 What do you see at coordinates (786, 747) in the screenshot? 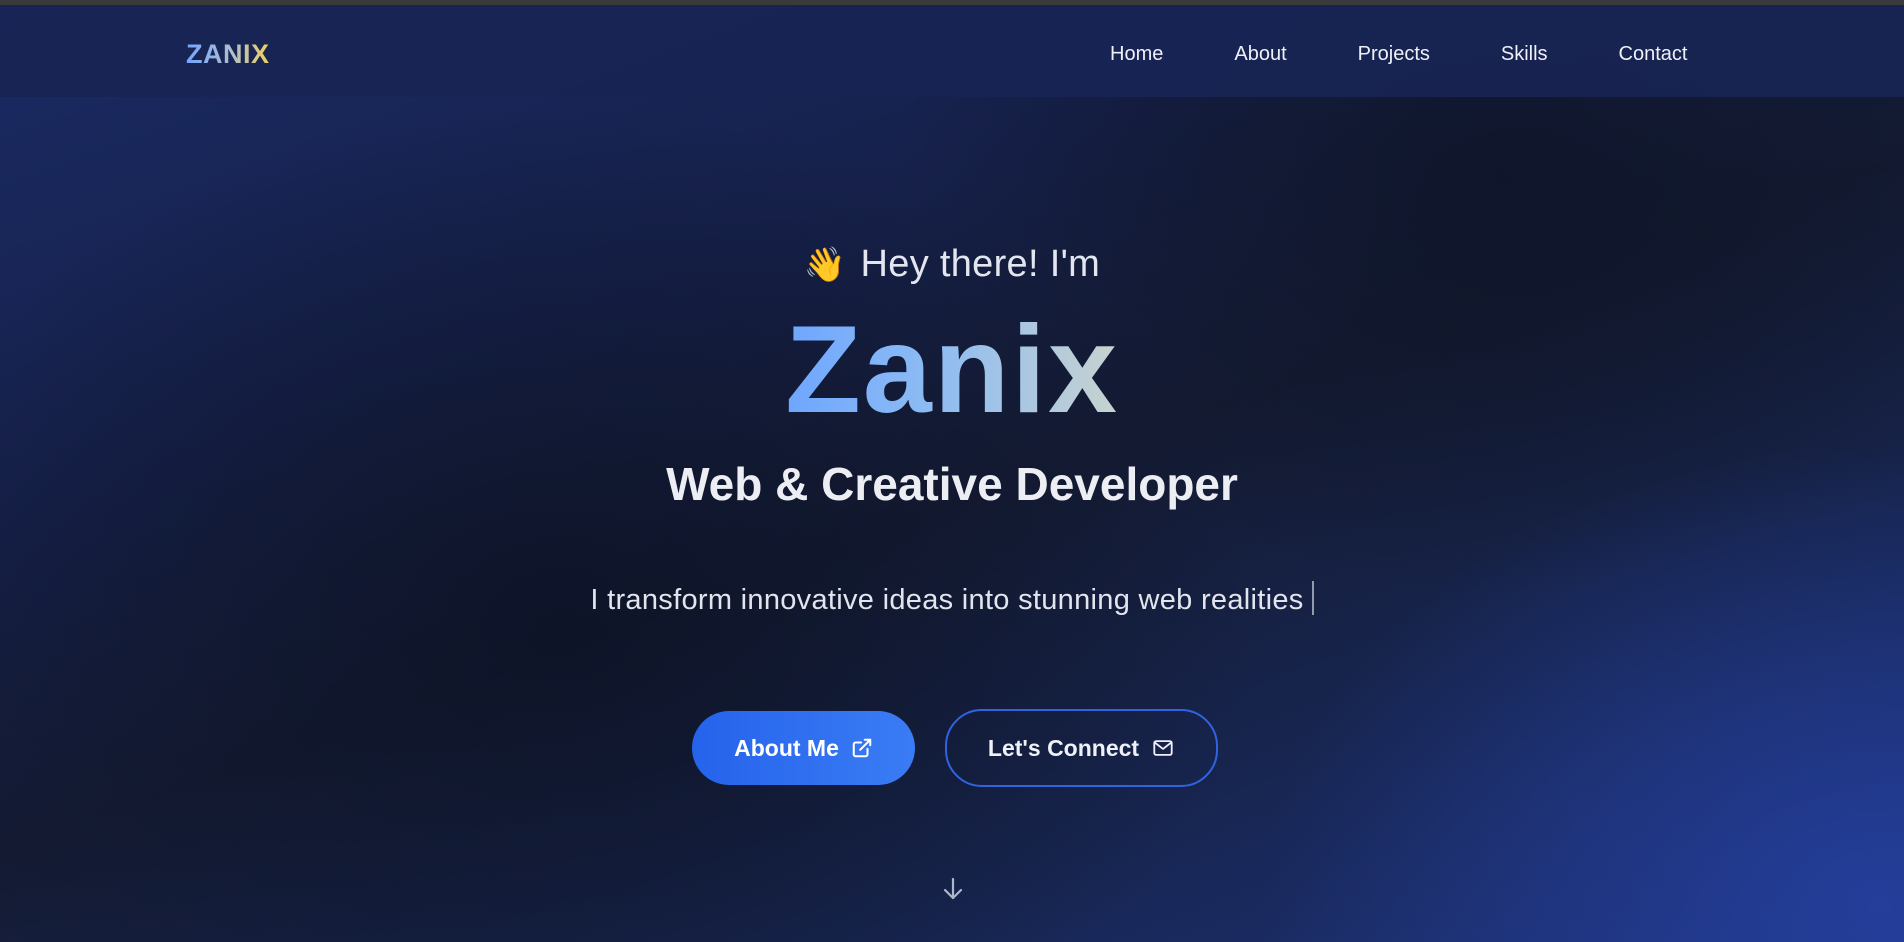
I see `about-me-button-label: About Me` at bounding box center [786, 747].